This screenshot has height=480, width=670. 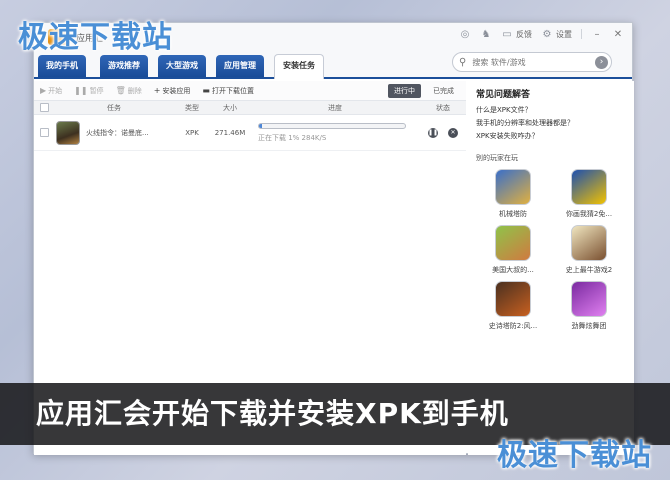 I want to click on header-progress: 进度, so click(x=335, y=107).